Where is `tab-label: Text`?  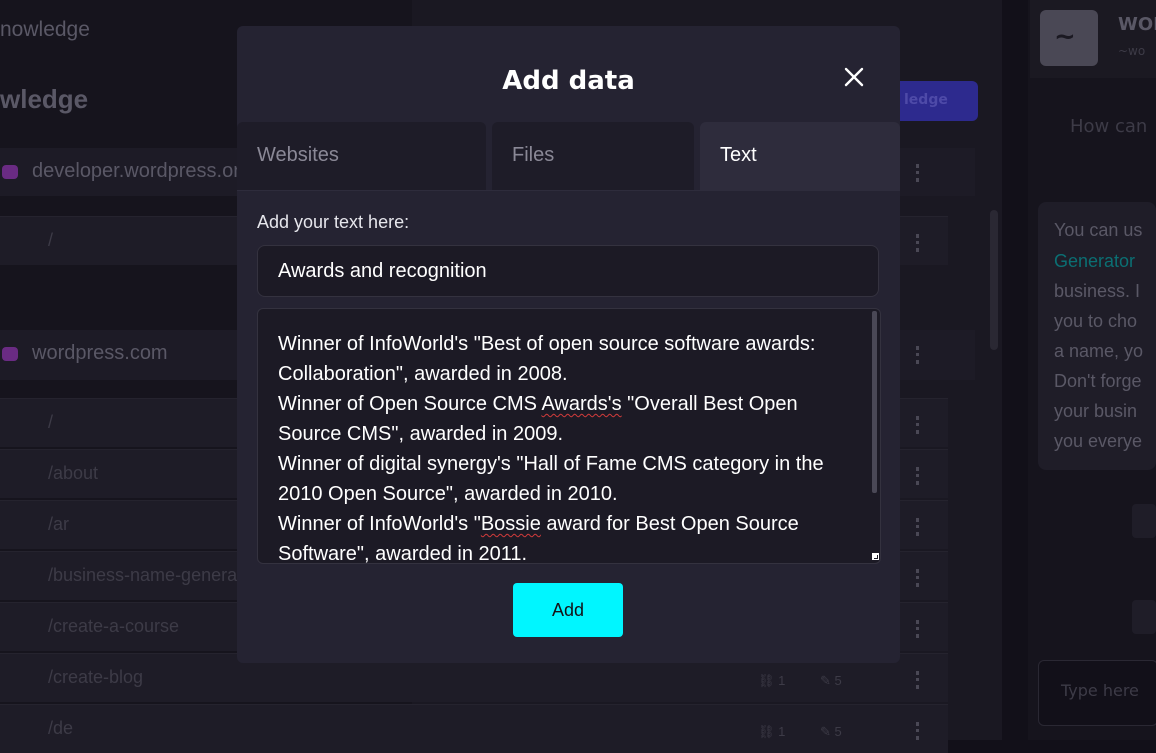 tab-label: Text is located at coordinates (738, 155).